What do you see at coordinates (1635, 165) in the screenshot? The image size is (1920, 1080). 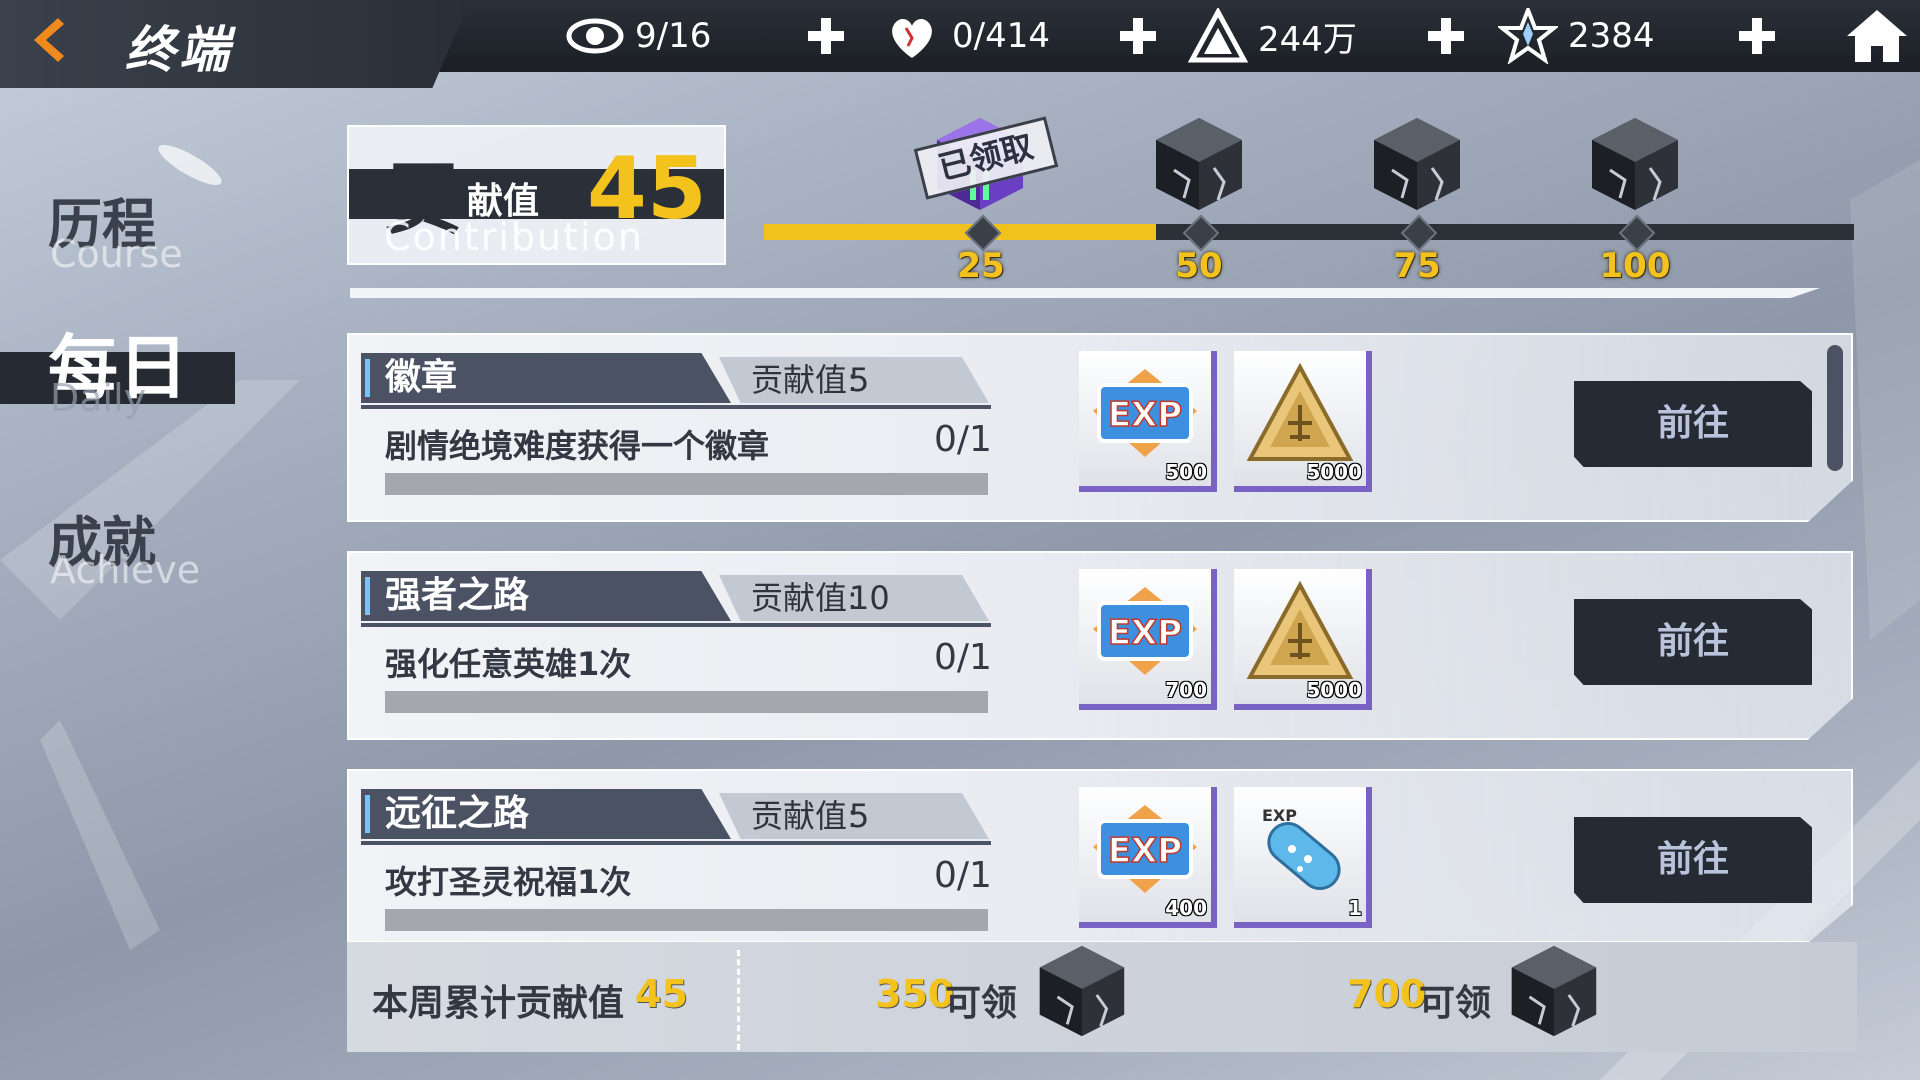 I see `milestone-chest-100-icon` at bounding box center [1635, 165].